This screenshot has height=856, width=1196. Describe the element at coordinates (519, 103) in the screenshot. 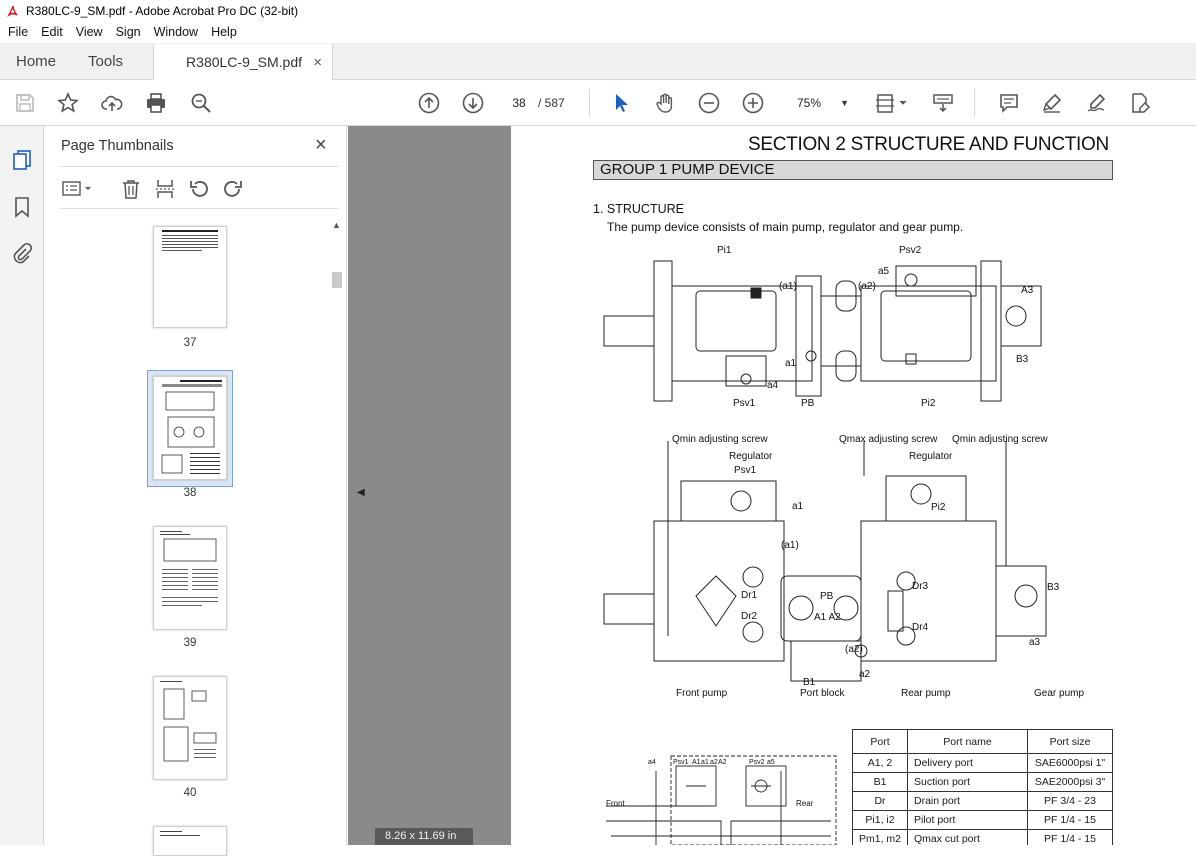

I see `page-number-input: 38` at that location.